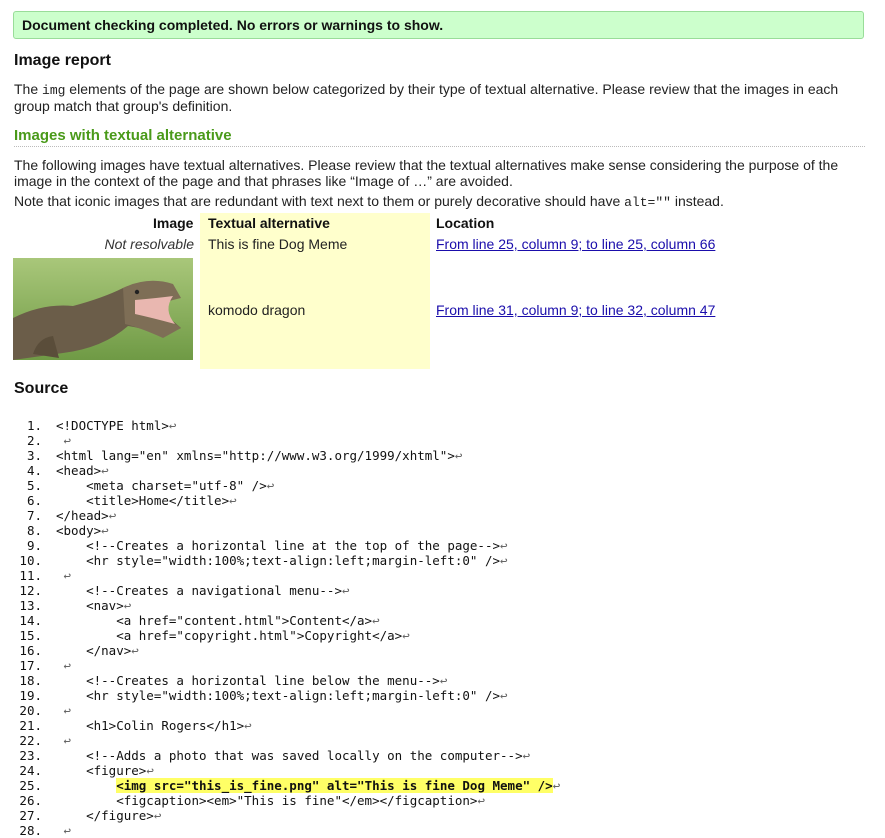 The width and height of the screenshot is (885, 838). I want to click on source-line: 17. ↩, so click(442, 665).